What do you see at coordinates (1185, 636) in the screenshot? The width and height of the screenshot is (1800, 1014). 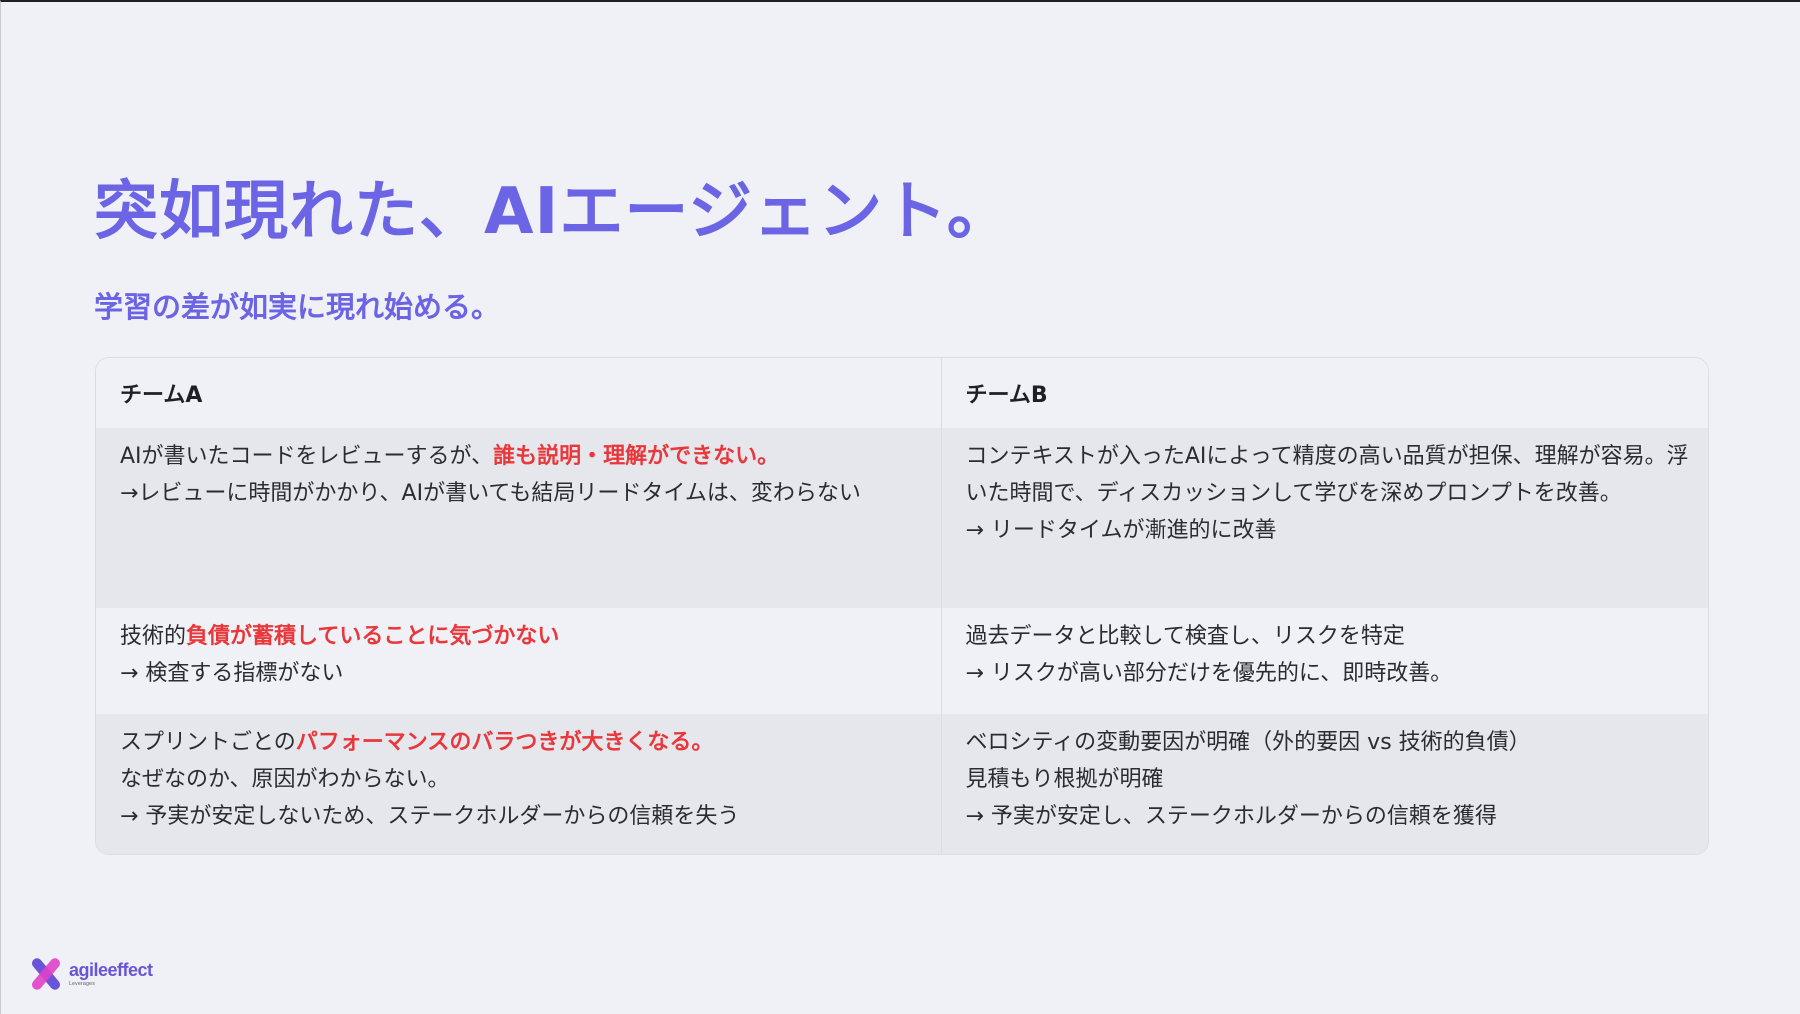 I see `cell-line: 過去データと比較して検査し、リスクを特定` at bounding box center [1185, 636].